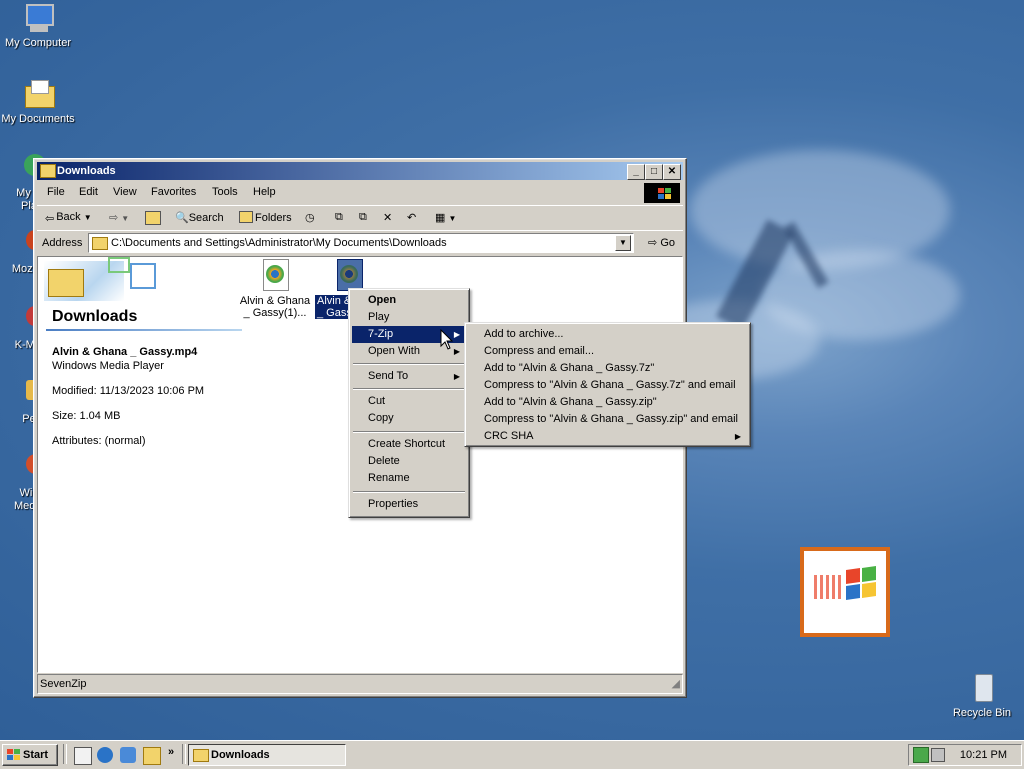 Image resolution: width=1024 pixels, height=769 pixels. What do you see at coordinates (68, 218) in the screenshot?
I see `back-button: ⇦ Back ▼` at bounding box center [68, 218].